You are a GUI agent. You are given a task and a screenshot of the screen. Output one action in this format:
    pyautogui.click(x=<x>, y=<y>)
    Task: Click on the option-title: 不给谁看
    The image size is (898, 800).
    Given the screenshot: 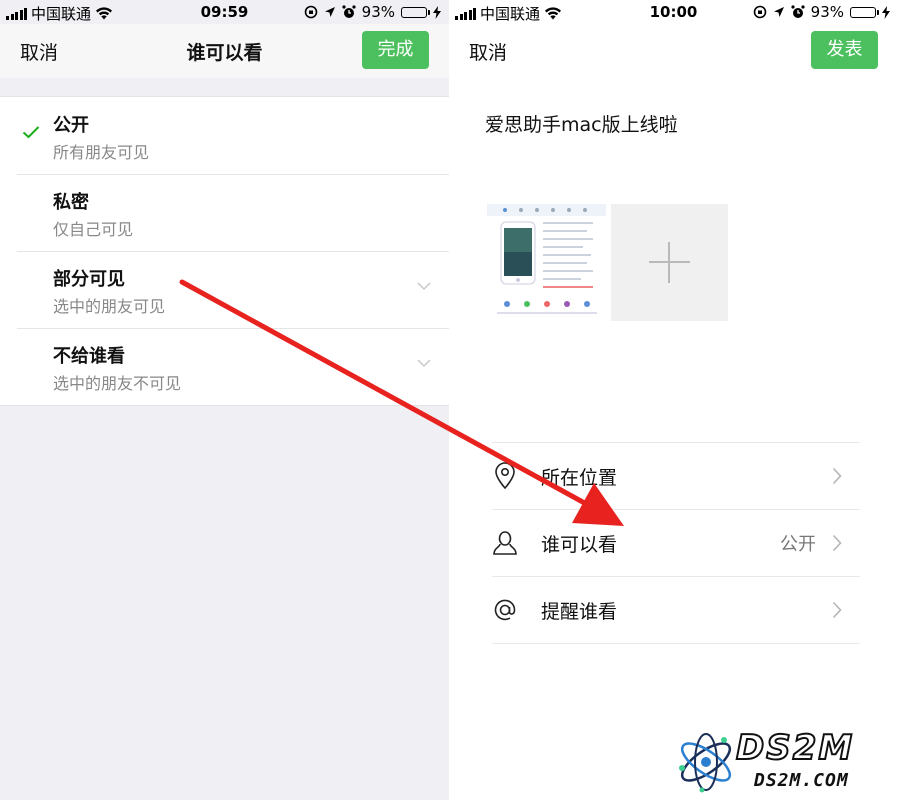 What is the action you would take?
    pyautogui.click(x=89, y=356)
    